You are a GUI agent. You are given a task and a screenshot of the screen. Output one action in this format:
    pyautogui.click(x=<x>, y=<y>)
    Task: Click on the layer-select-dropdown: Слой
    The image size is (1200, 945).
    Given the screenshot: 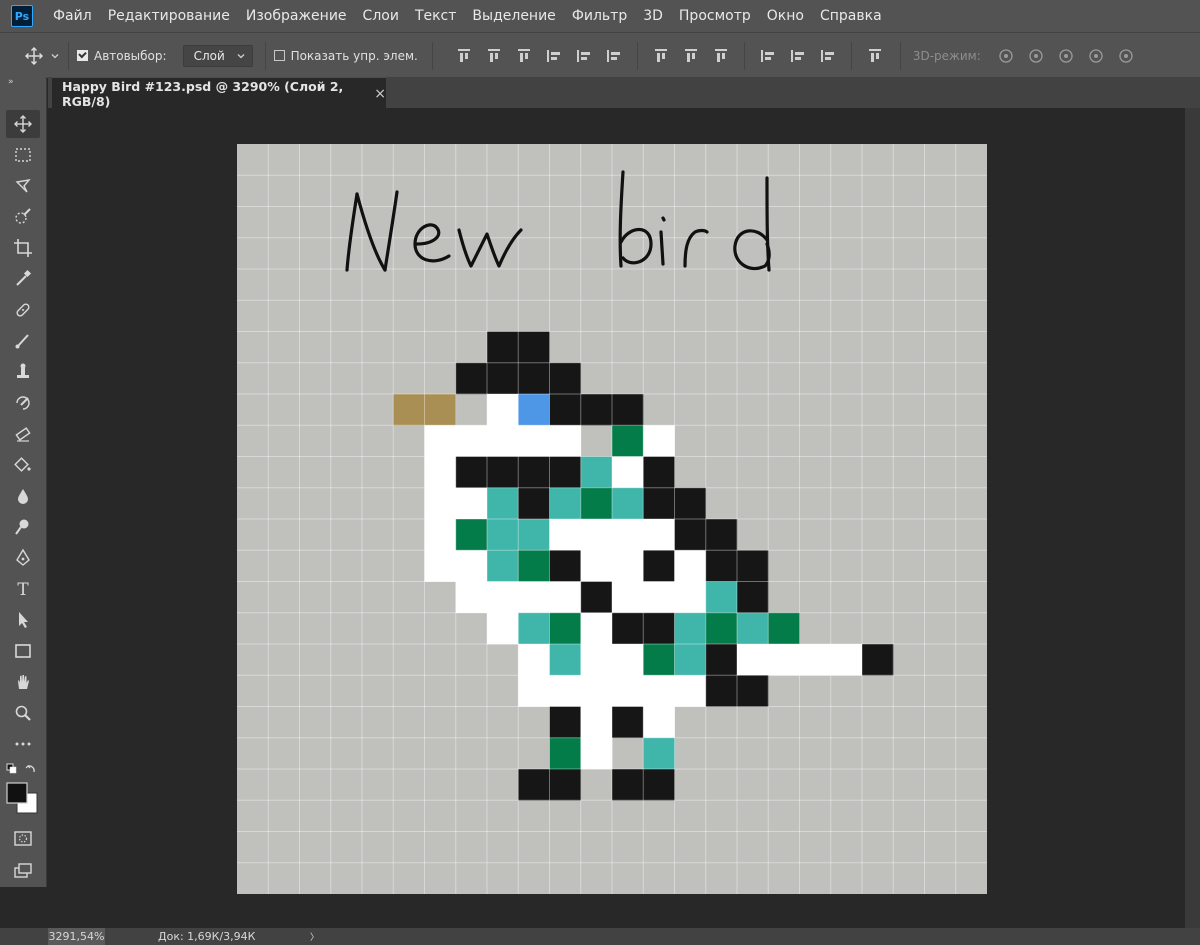 What is the action you would take?
    pyautogui.click(x=217, y=55)
    